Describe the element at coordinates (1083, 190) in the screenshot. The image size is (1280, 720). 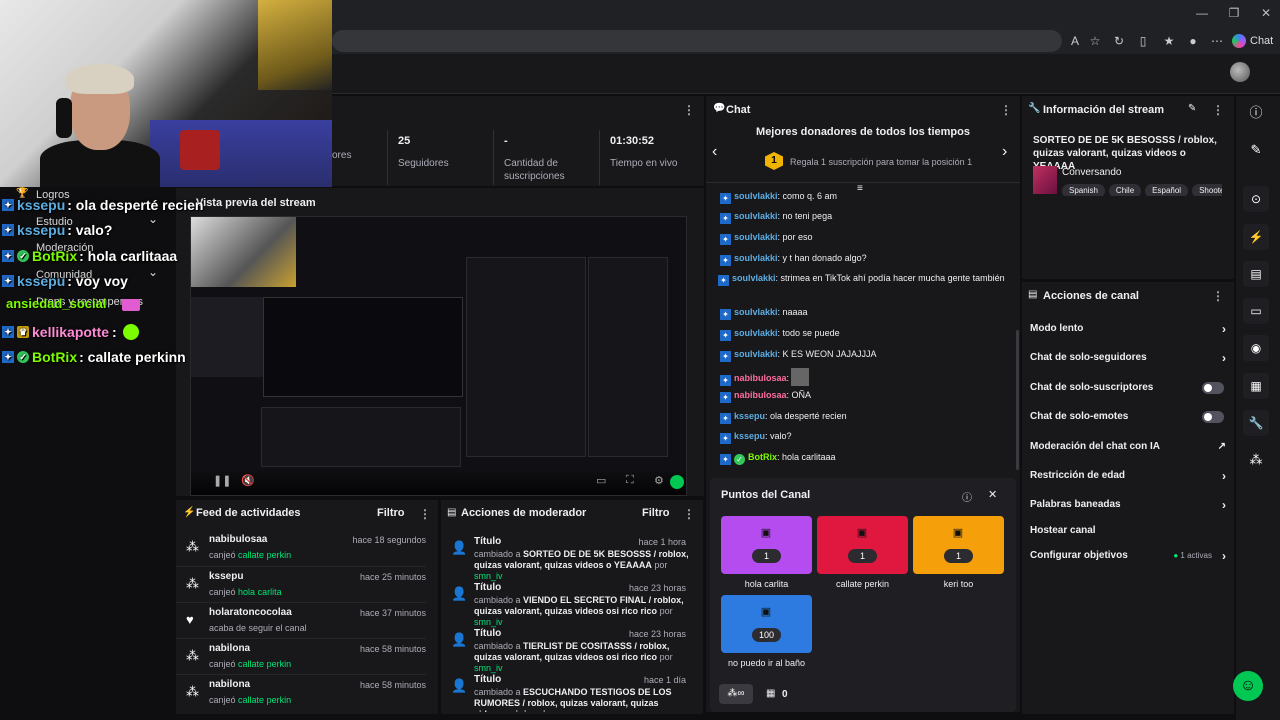
I see `tag: Spanish` at that location.